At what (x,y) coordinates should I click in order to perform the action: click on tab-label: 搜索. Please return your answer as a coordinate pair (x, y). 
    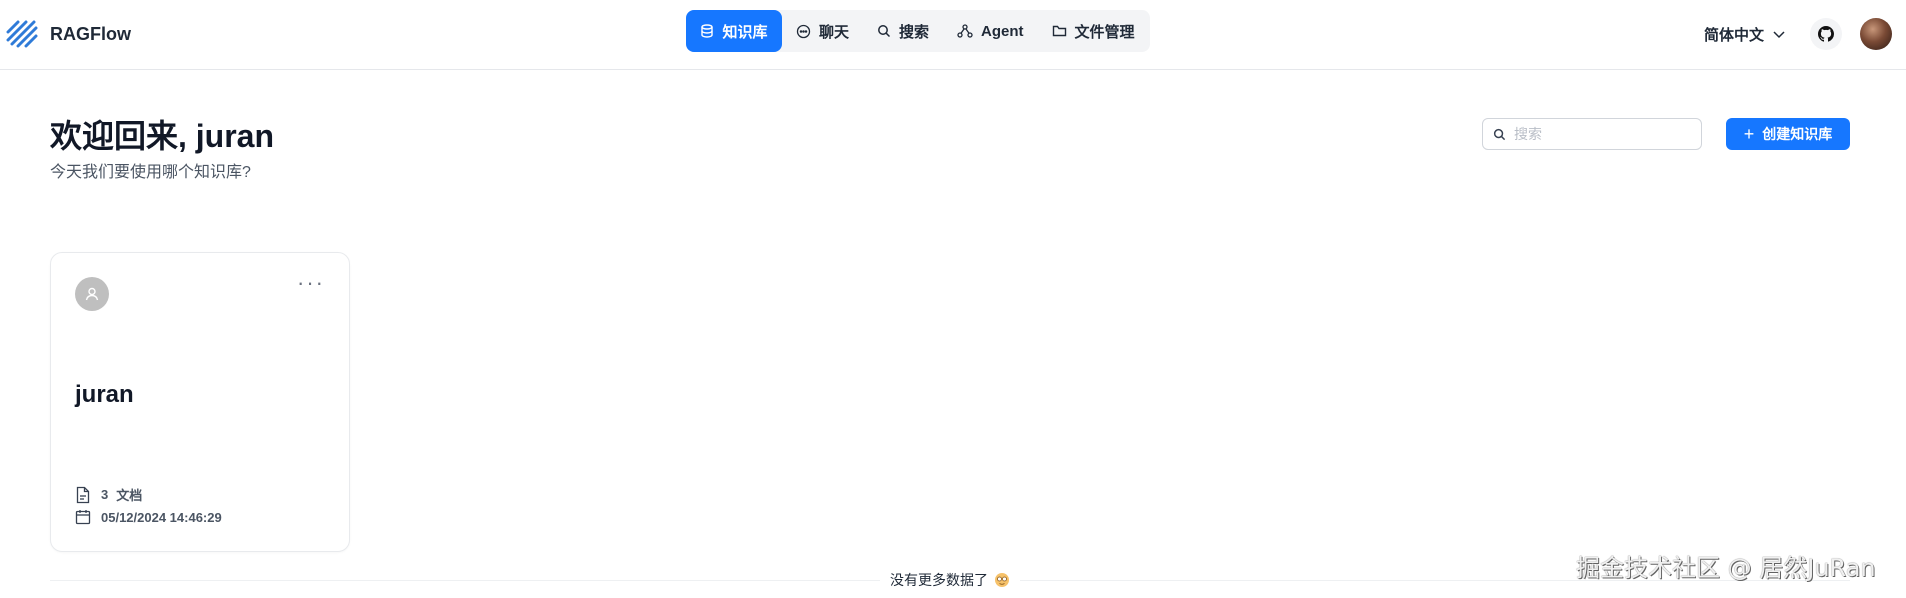
    Looking at the image, I should click on (914, 32).